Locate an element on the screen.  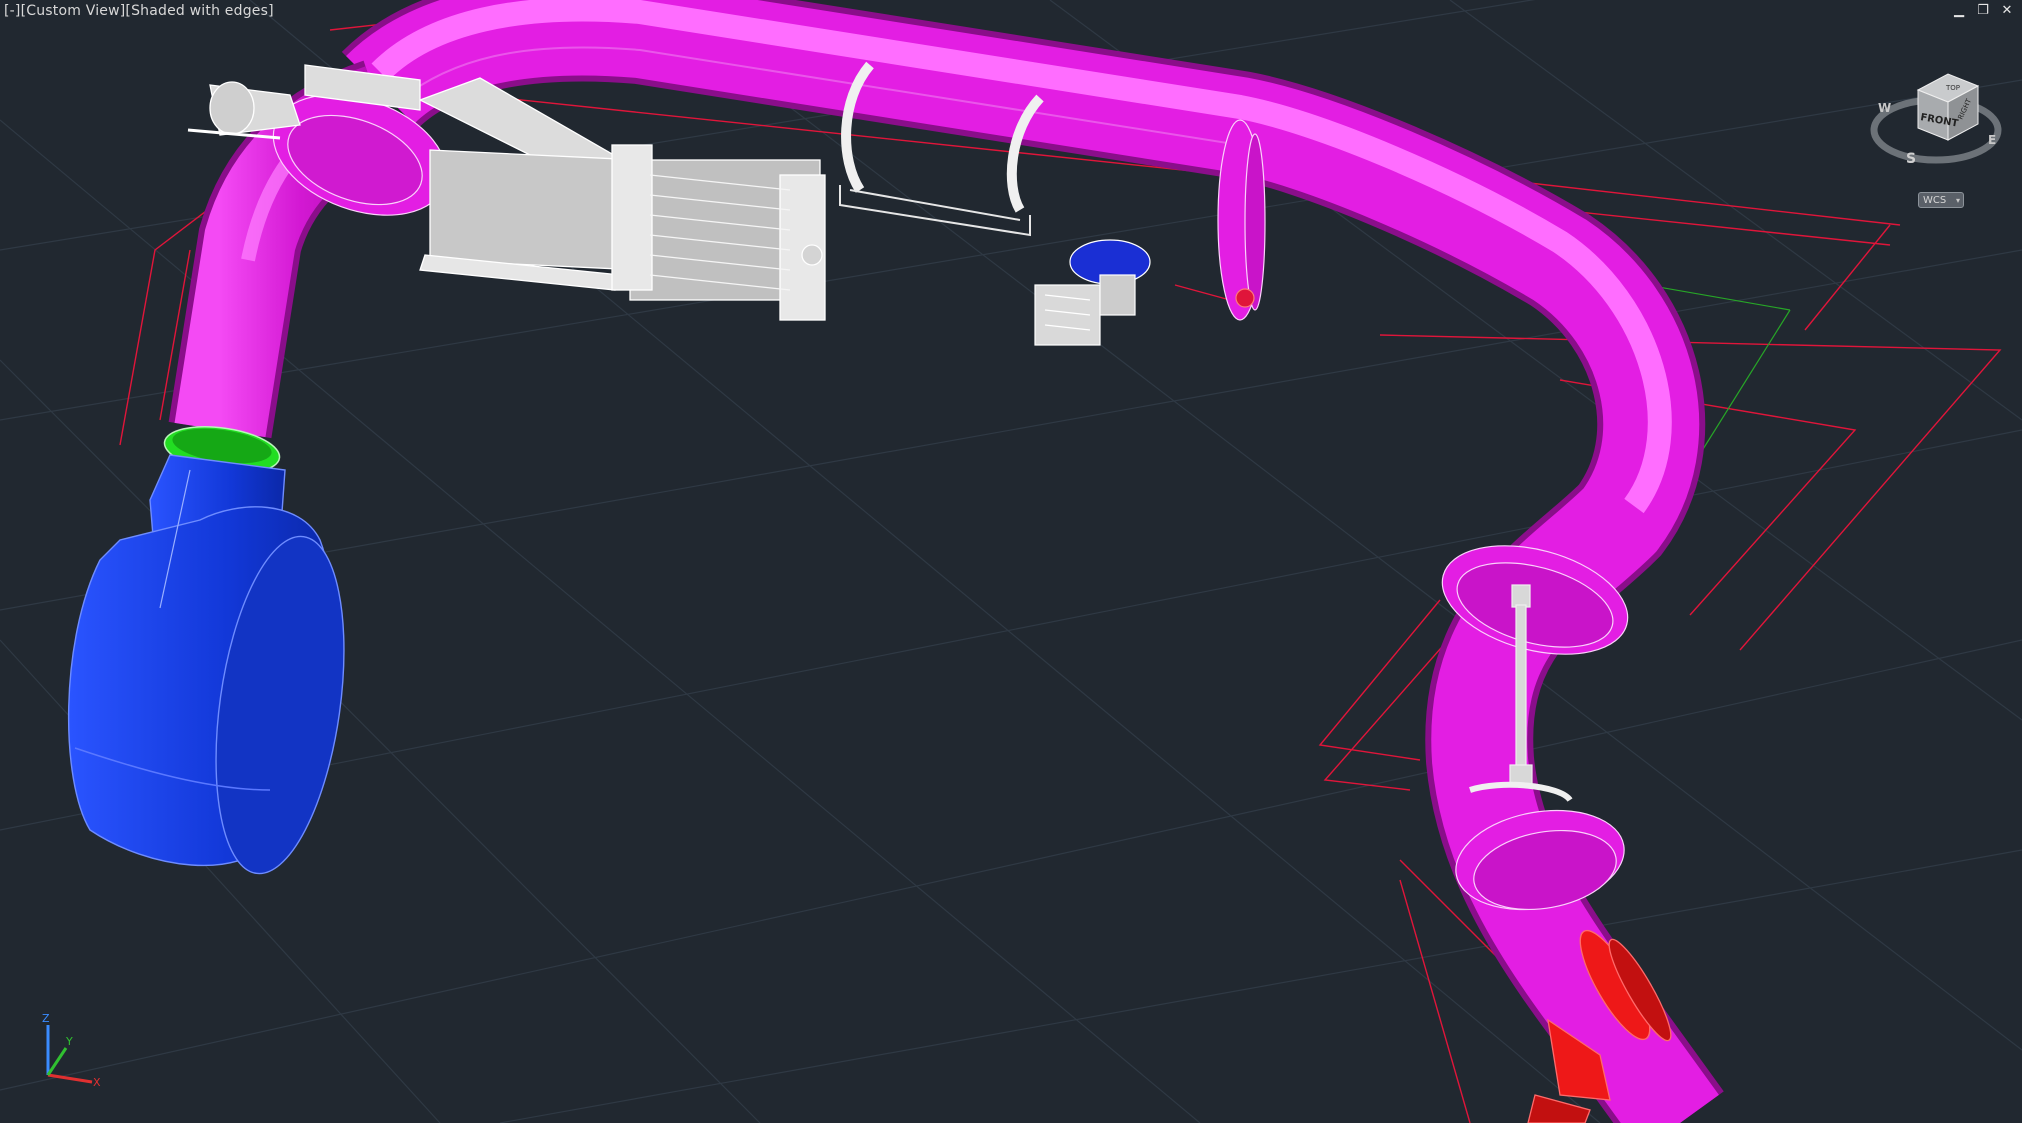
ucs-icon: Z Y X is located at coordinates (71, 1050).